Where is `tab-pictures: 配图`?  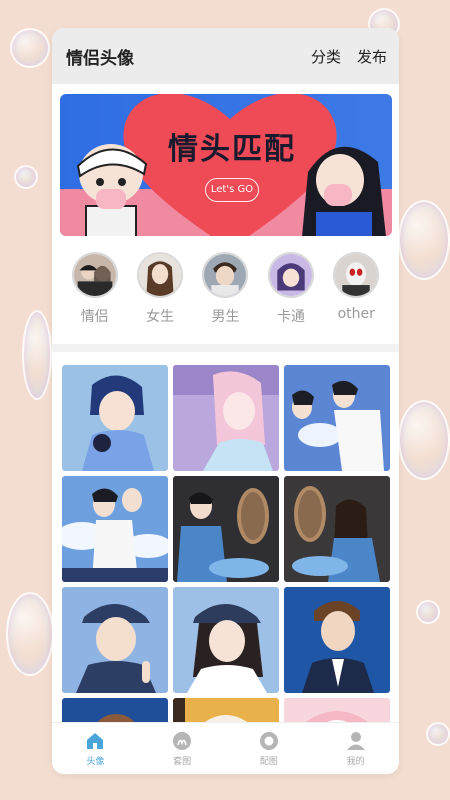
tab-pictures: 配图 is located at coordinates (269, 749).